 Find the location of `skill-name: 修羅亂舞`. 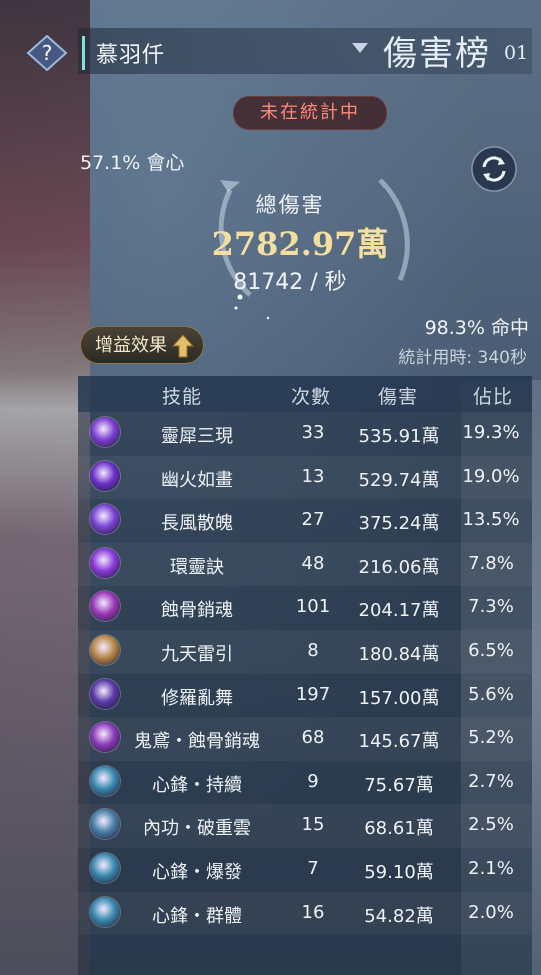

skill-name: 修羅亂舞 is located at coordinates (197, 698).